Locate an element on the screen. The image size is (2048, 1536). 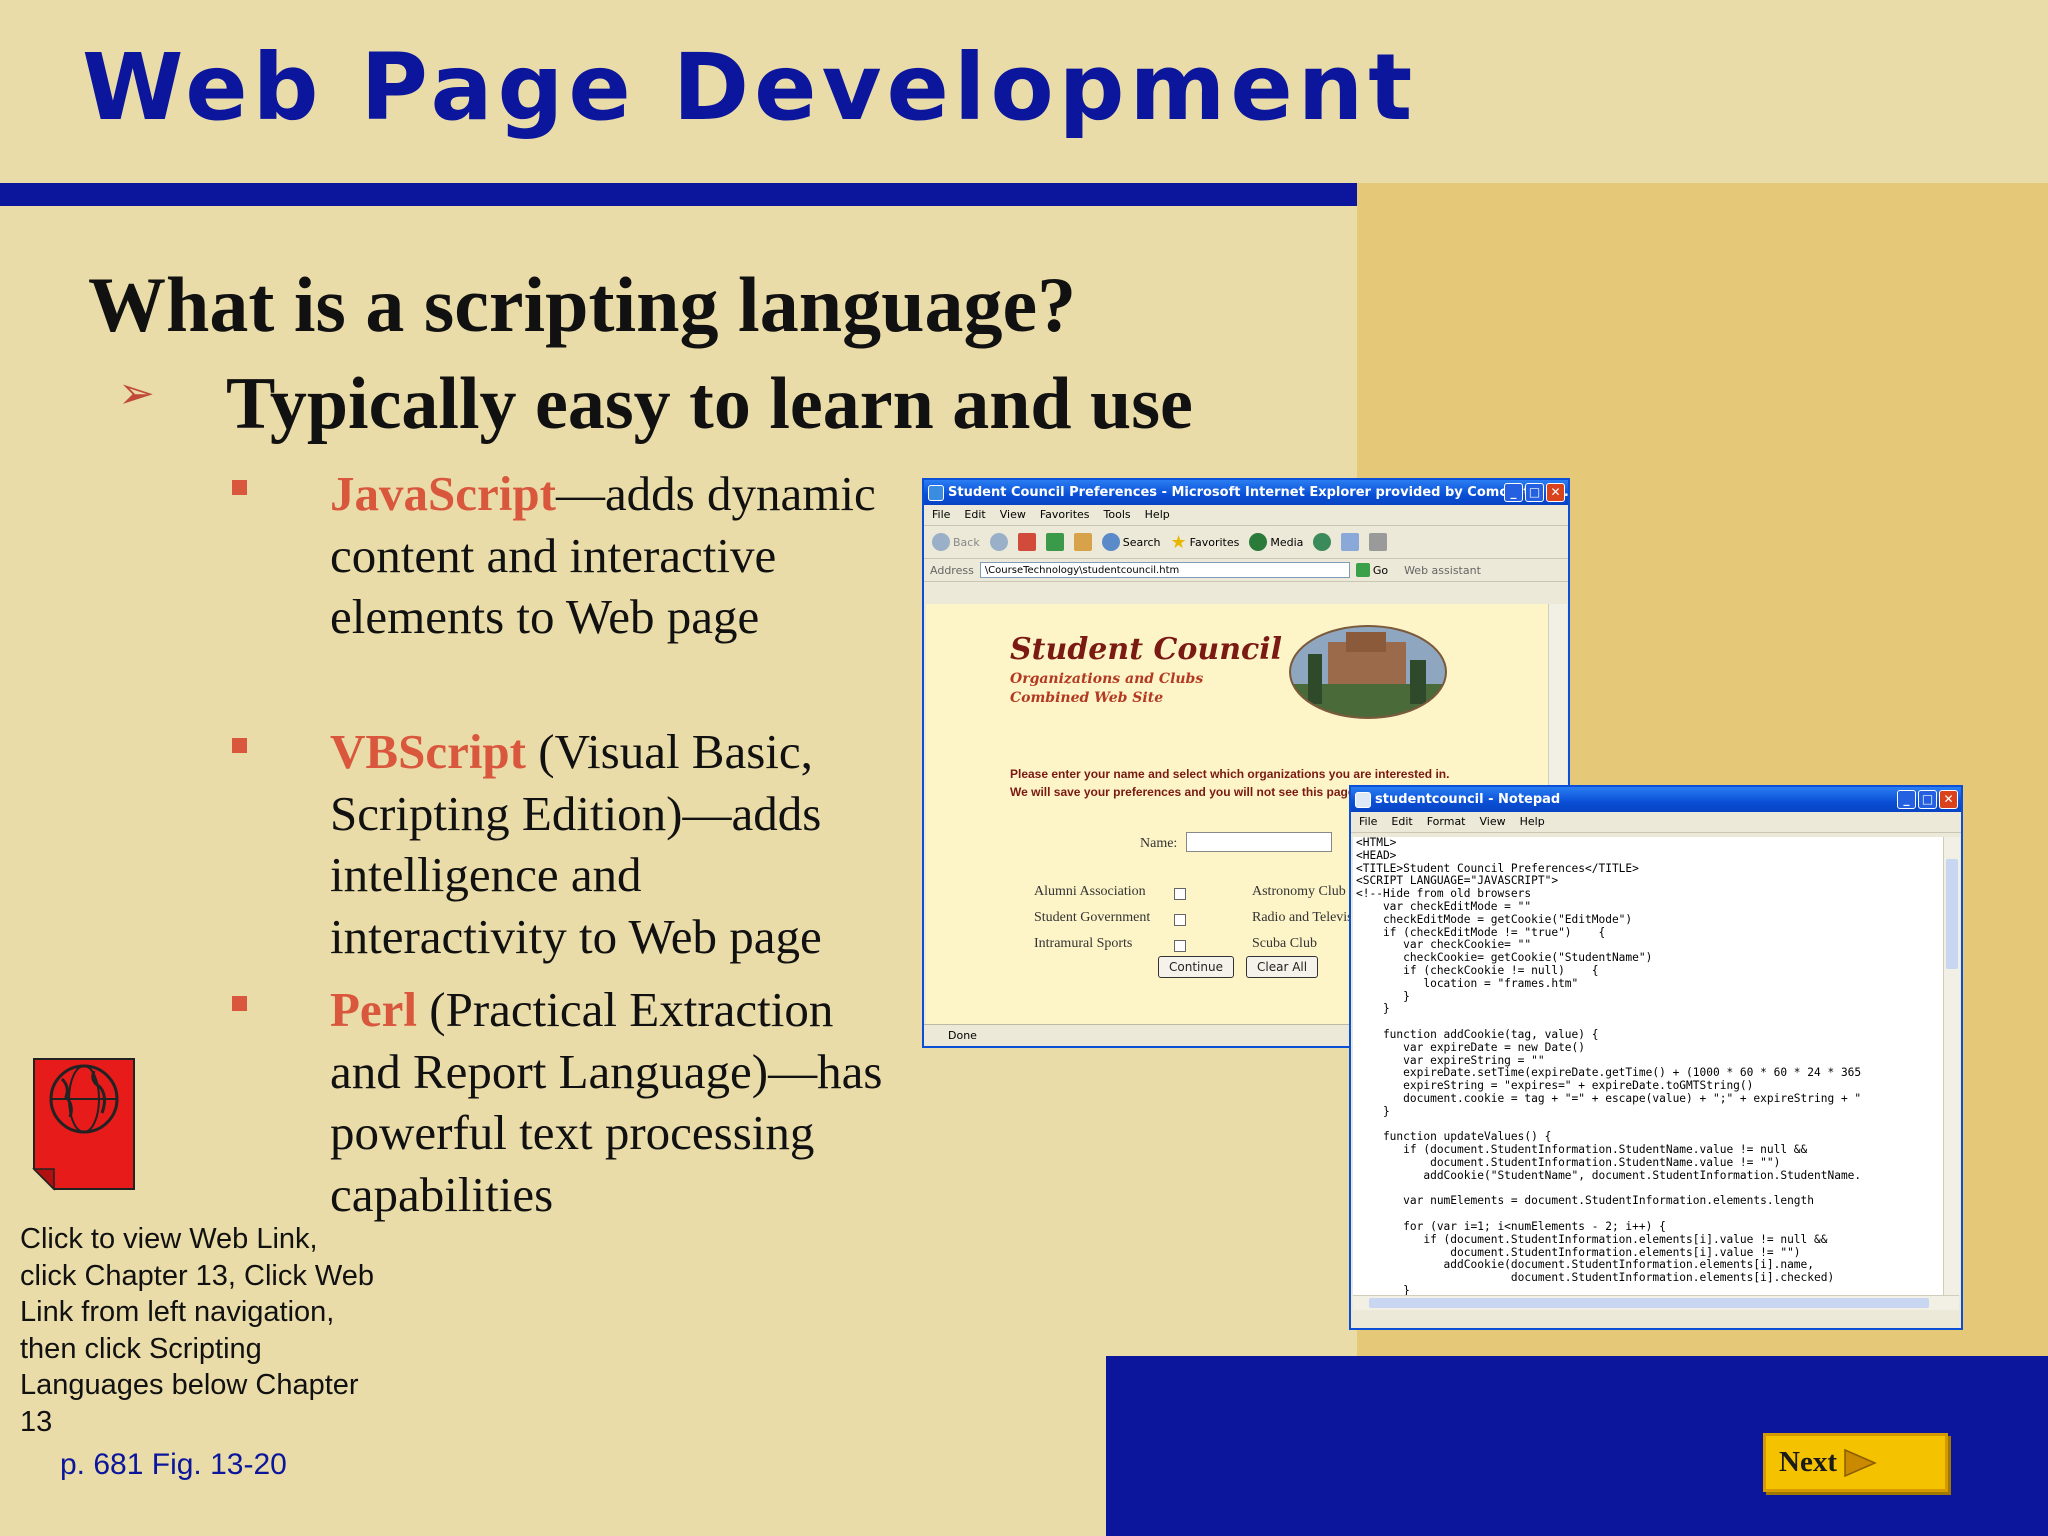
stop-button is located at coordinates (1026, 542).